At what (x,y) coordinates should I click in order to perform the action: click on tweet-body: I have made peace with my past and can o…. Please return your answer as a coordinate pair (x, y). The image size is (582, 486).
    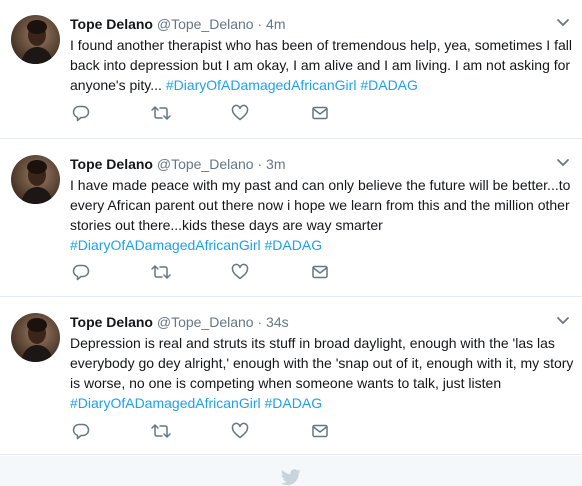
    Looking at the image, I should click on (320, 205).